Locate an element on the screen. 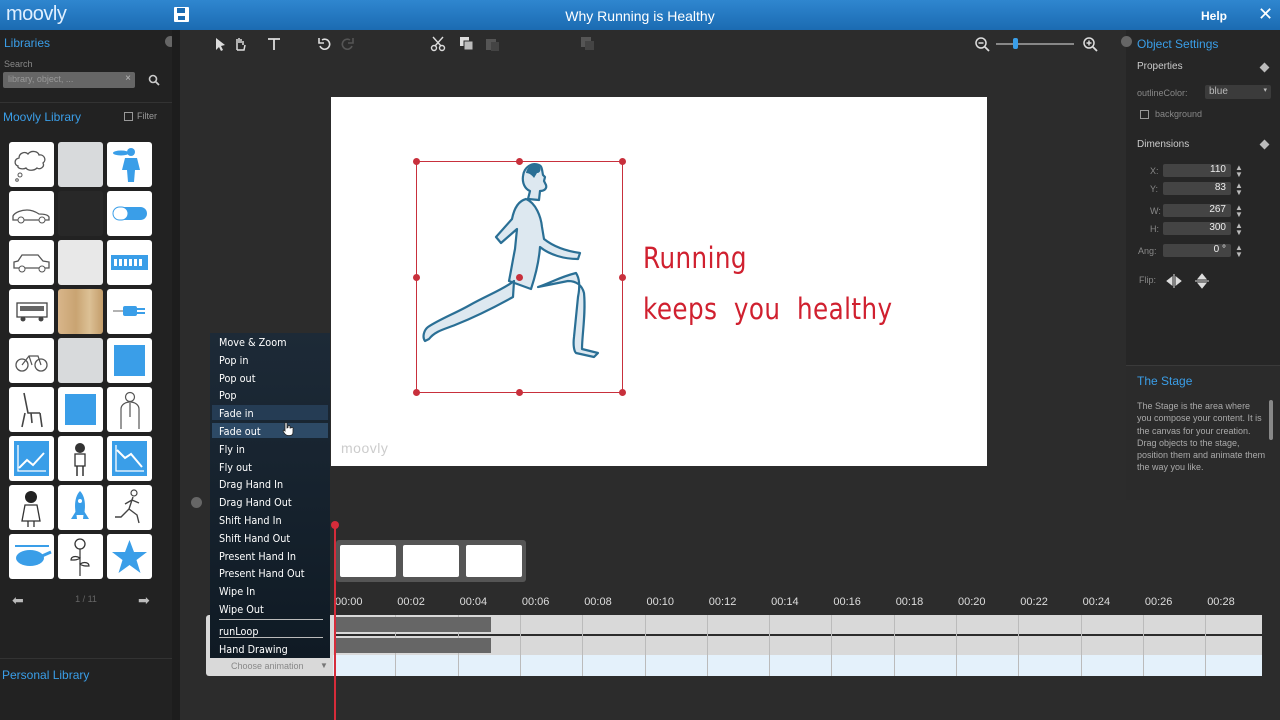 The image size is (1280, 720). panel-divider is located at coordinates (176, 375).